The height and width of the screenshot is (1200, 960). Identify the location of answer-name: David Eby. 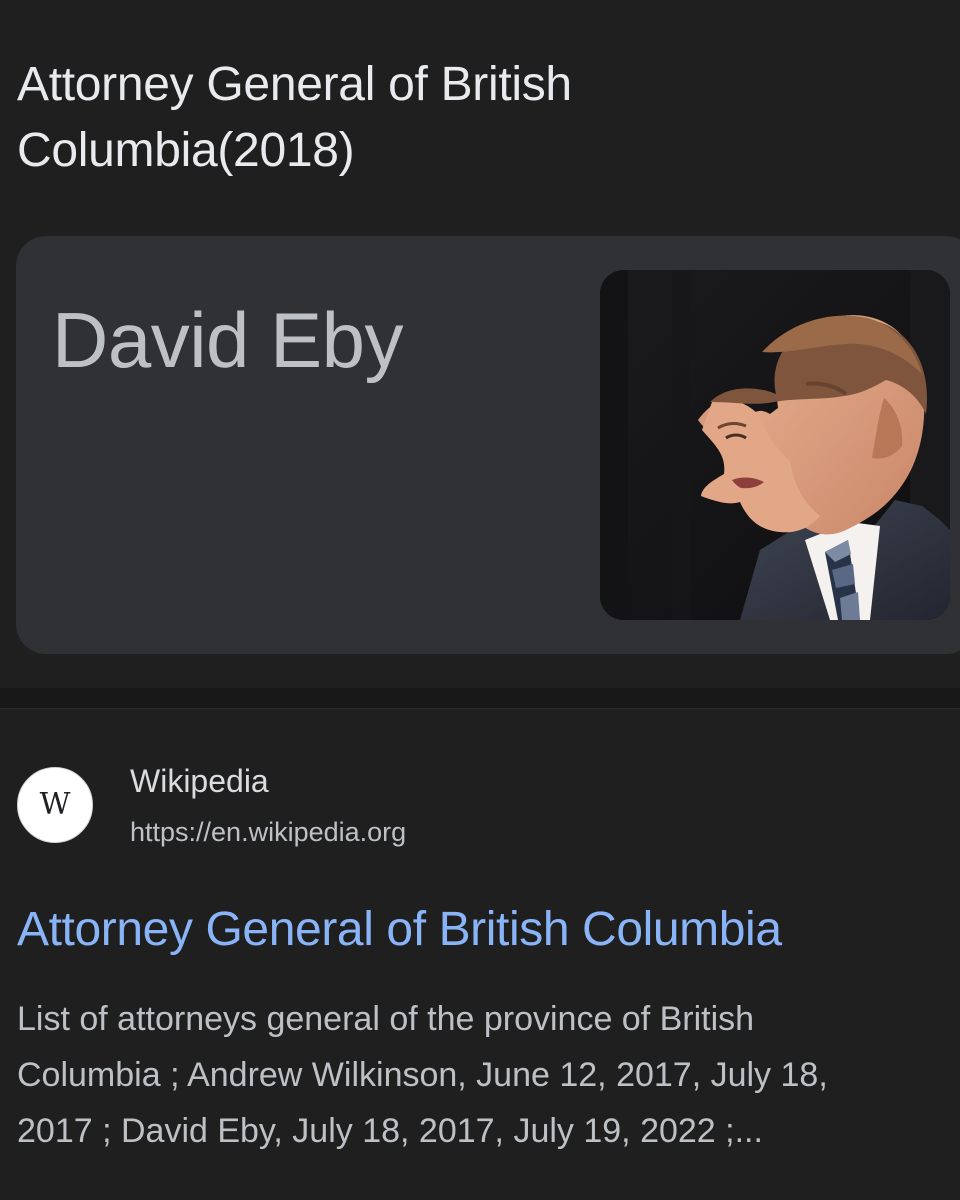
(228, 340).